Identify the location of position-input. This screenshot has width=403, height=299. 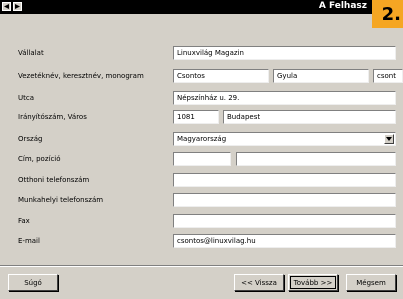
(316, 159).